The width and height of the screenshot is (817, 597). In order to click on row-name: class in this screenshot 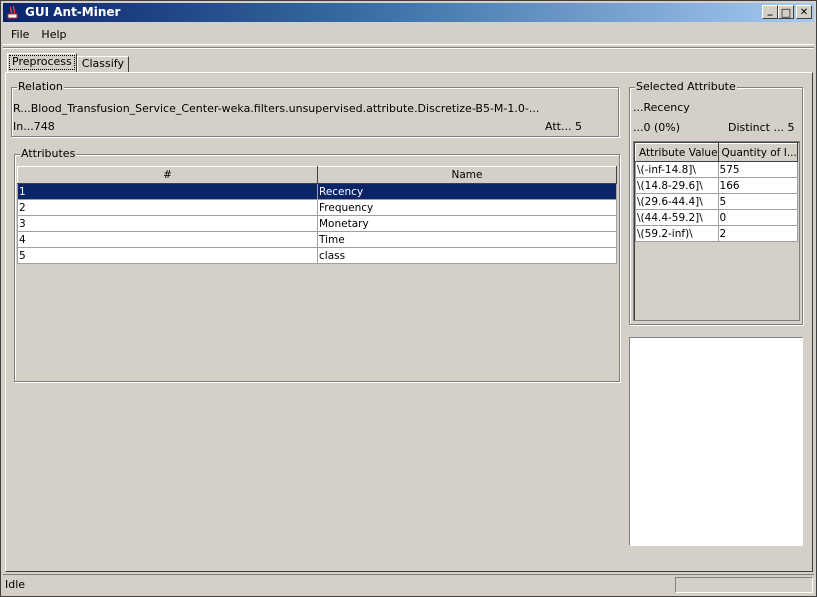, I will do `click(467, 255)`.